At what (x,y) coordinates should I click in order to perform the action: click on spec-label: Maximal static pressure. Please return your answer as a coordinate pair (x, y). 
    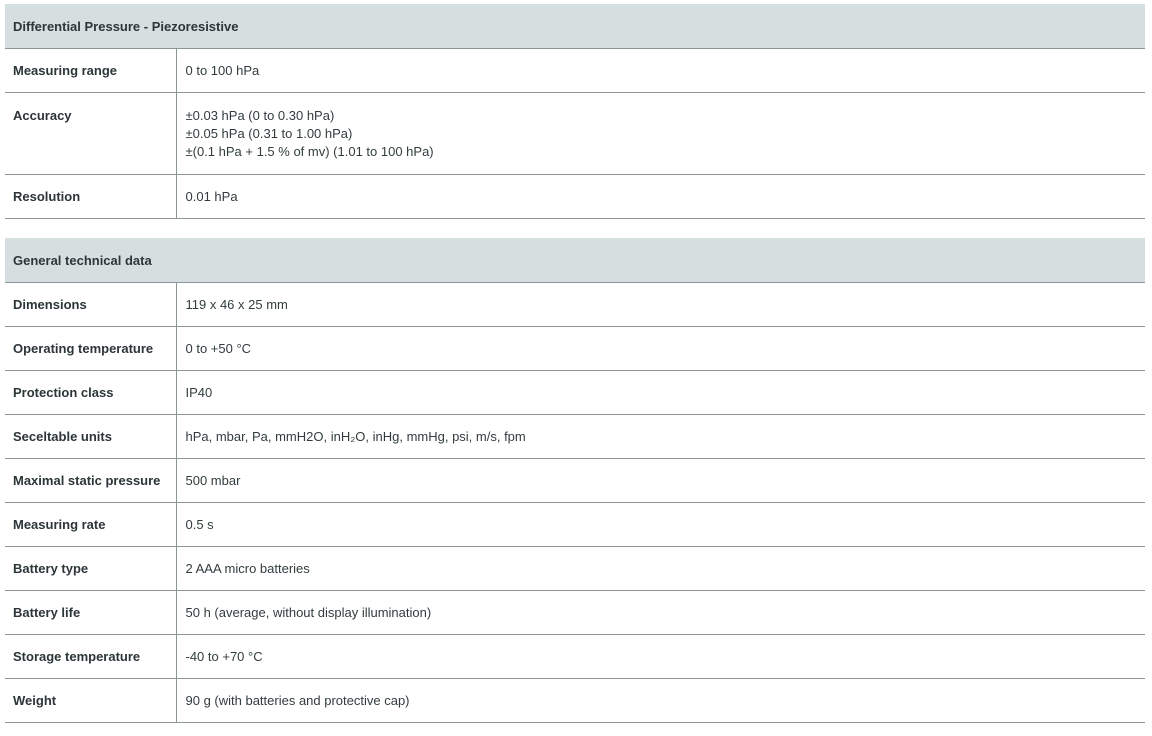
    Looking at the image, I should click on (91, 480).